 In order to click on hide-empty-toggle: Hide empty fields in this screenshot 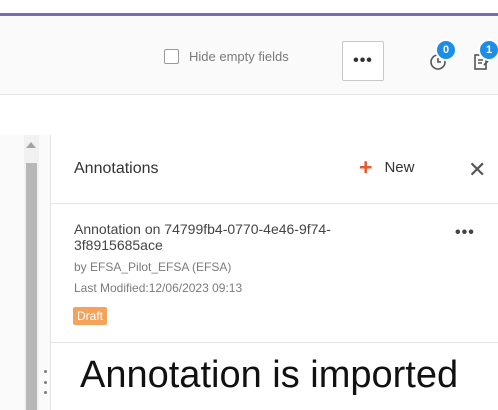, I will do `click(226, 56)`.